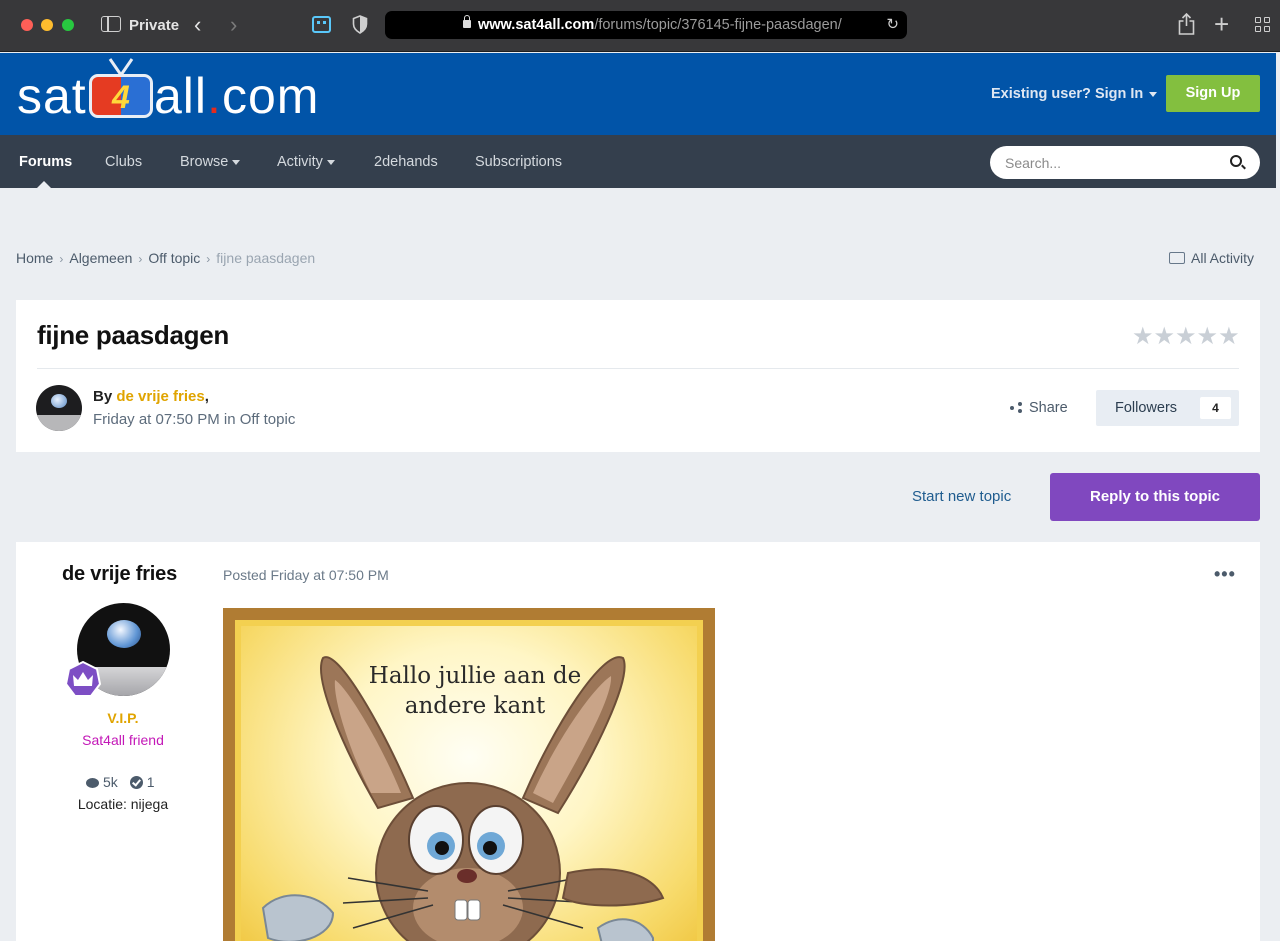  What do you see at coordinates (961, 496) in the screenshot?
I see `start-new-topic-link: Start new topic` at bounding box center [961, 496].